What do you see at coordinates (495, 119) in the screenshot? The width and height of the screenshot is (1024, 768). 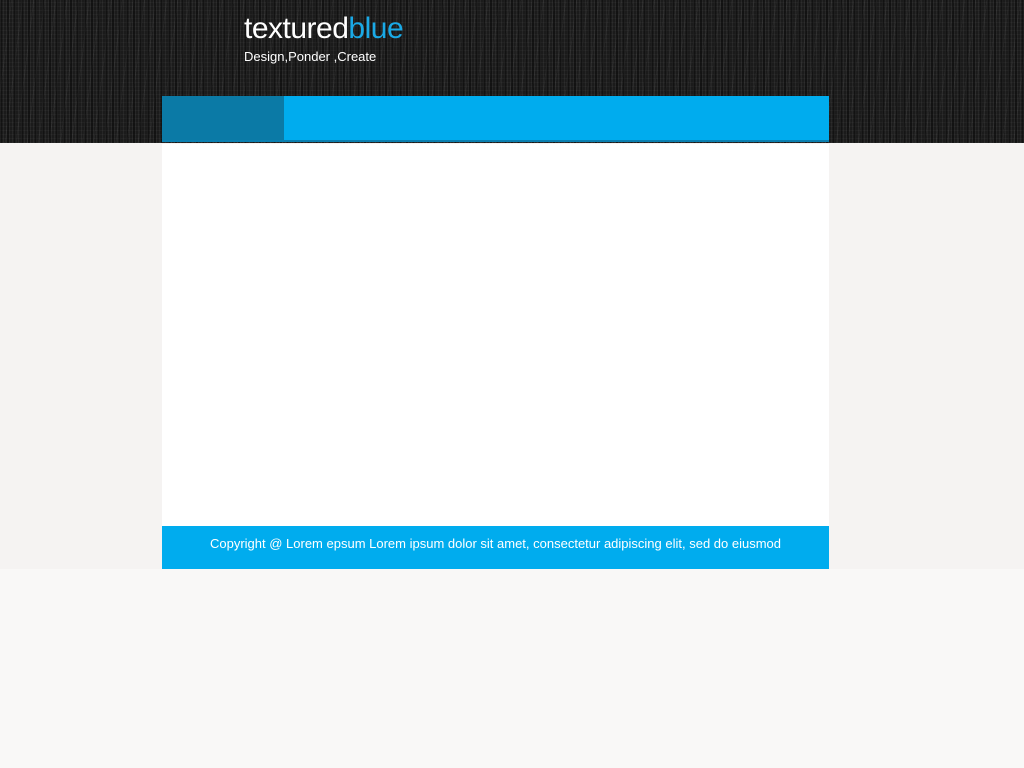 I see `main-navbar` at bounding box center [495, 119].